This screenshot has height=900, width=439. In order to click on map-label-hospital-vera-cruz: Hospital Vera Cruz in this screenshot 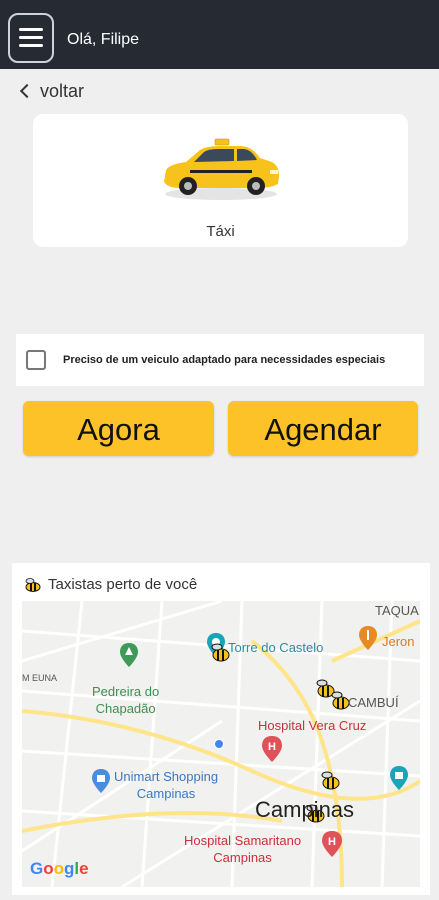, I will do `click(312, 725)`.